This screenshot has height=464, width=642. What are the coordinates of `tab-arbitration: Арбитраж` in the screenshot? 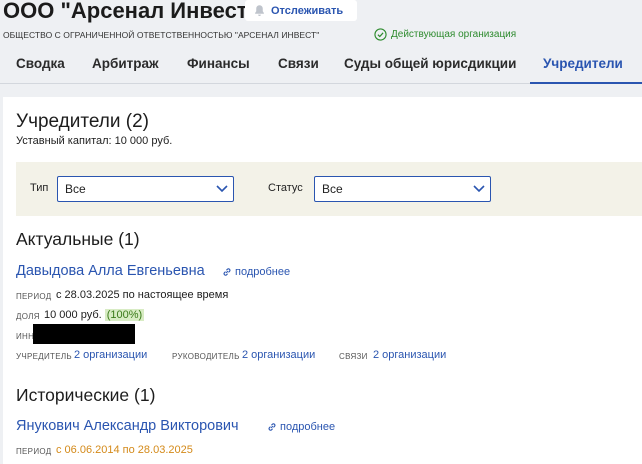 It's located at (125, 63).